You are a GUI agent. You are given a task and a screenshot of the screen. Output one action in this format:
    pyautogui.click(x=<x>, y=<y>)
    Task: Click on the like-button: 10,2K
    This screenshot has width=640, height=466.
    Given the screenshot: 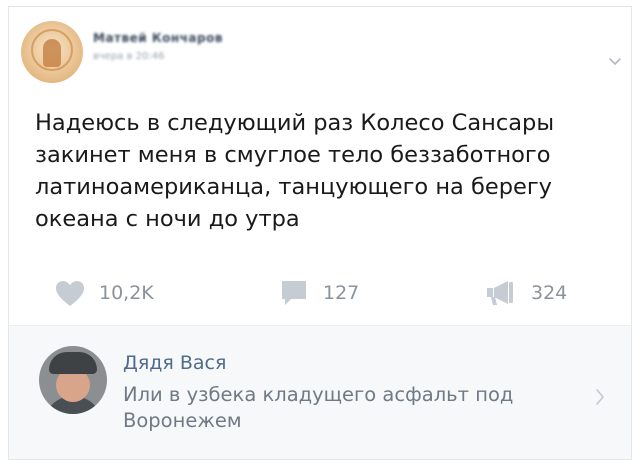 What is the action you would take?
    pyautogui.click(x=104, y=293)
    